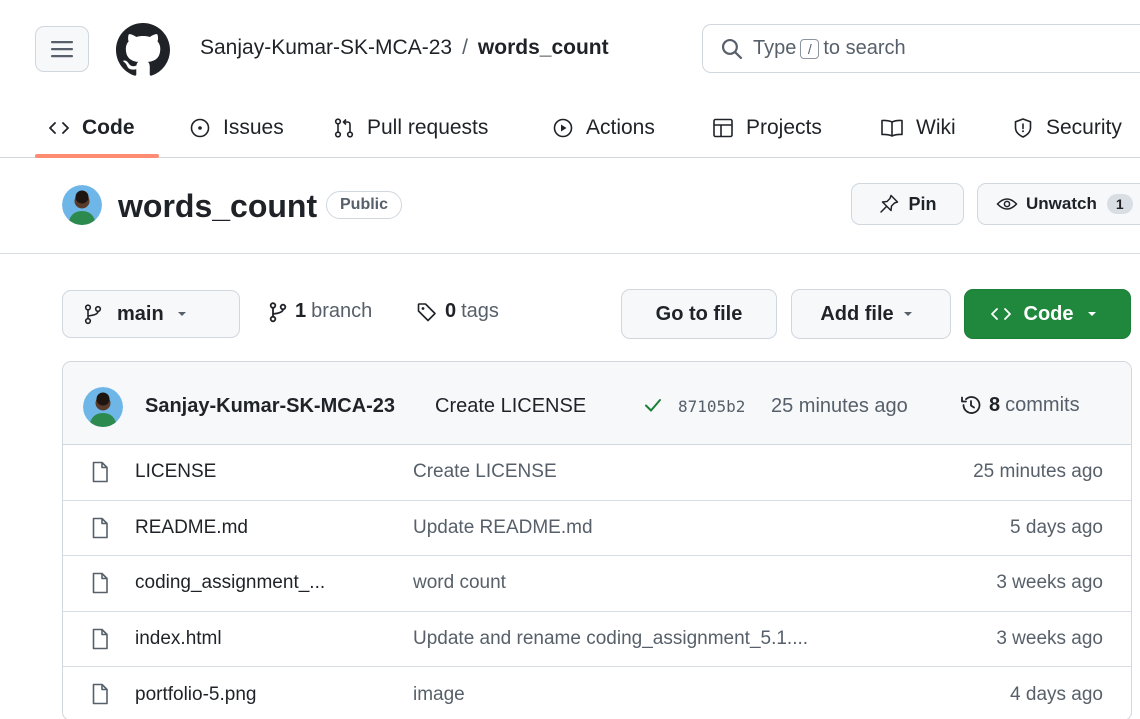  Describe the element at coordinates (140, 313) in the screenshot. I see `branch-name: main` at that location.